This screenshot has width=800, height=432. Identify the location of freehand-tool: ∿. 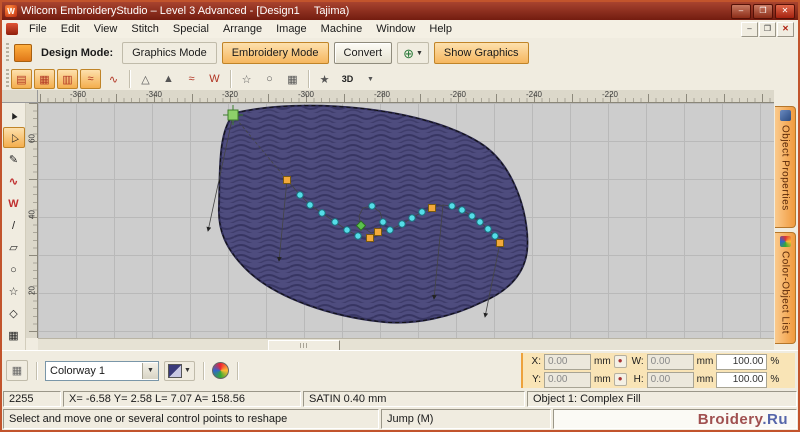
(14, 181).